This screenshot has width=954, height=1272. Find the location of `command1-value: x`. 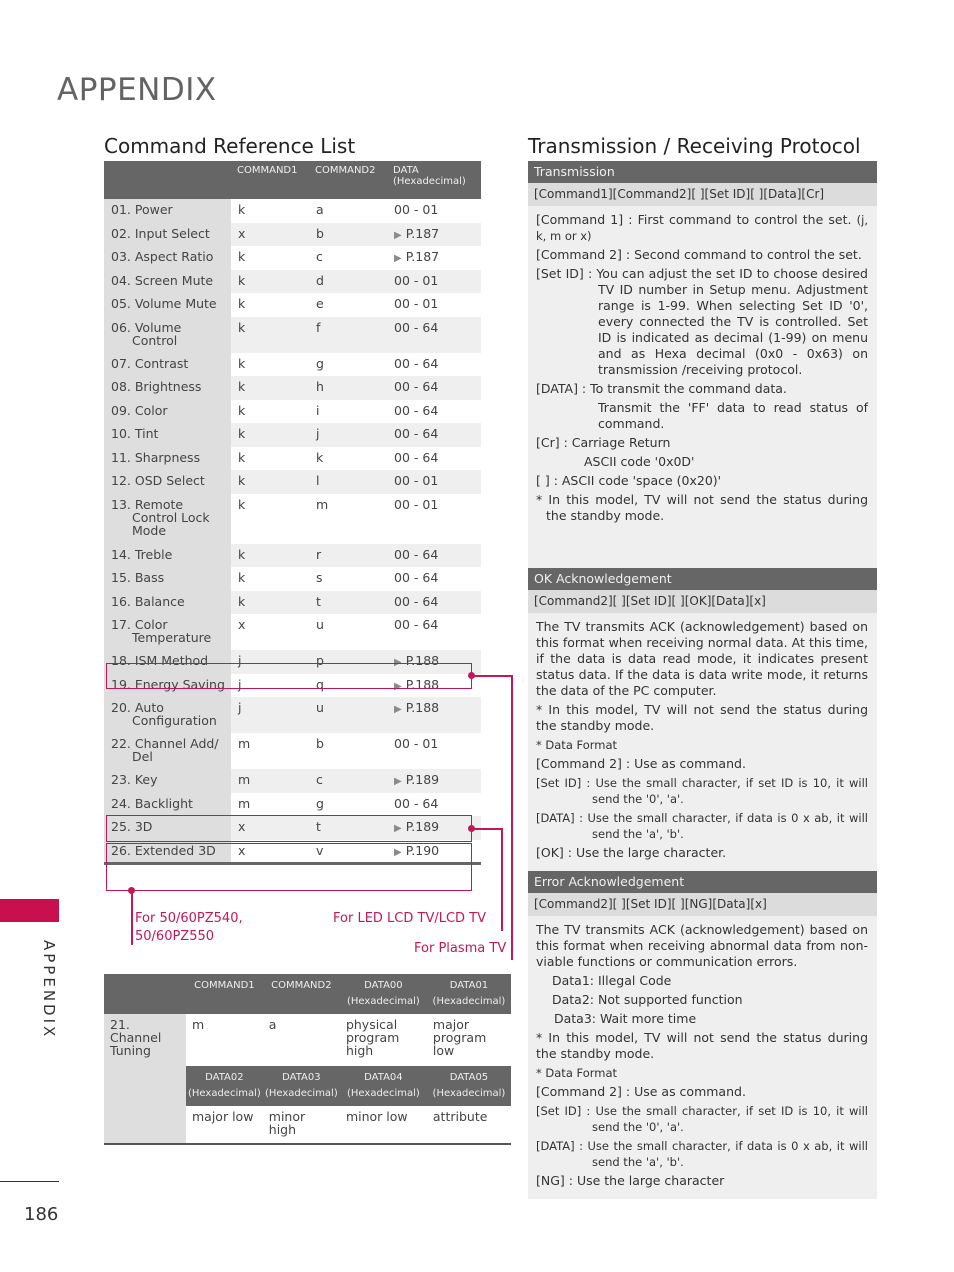

command1-value: x is located at coordinates (270, 234).